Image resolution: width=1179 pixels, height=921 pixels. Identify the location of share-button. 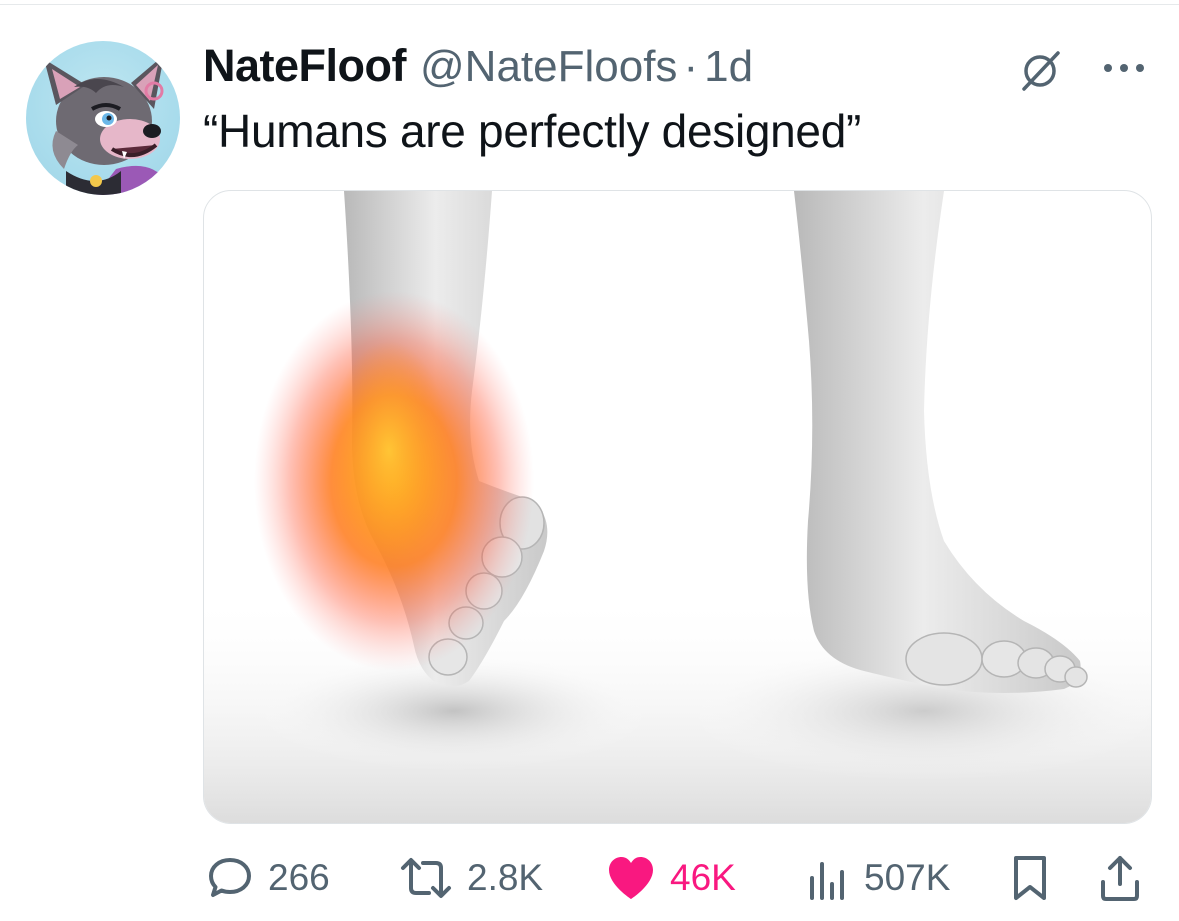
(1120, 878).